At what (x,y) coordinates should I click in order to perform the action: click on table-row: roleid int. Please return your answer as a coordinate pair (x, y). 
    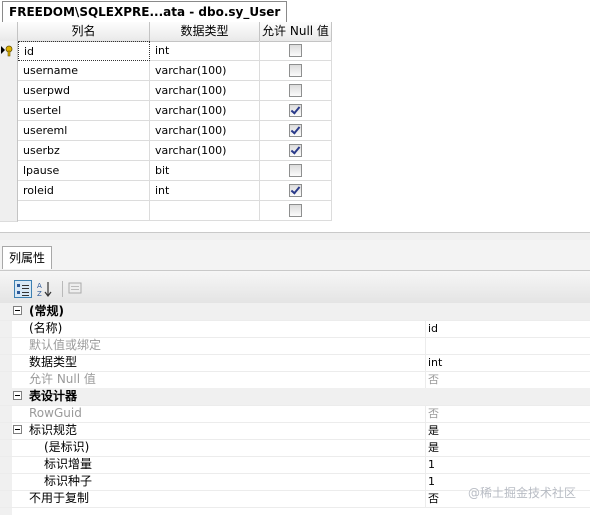
    Looking at the image, I should click on (167, 191).